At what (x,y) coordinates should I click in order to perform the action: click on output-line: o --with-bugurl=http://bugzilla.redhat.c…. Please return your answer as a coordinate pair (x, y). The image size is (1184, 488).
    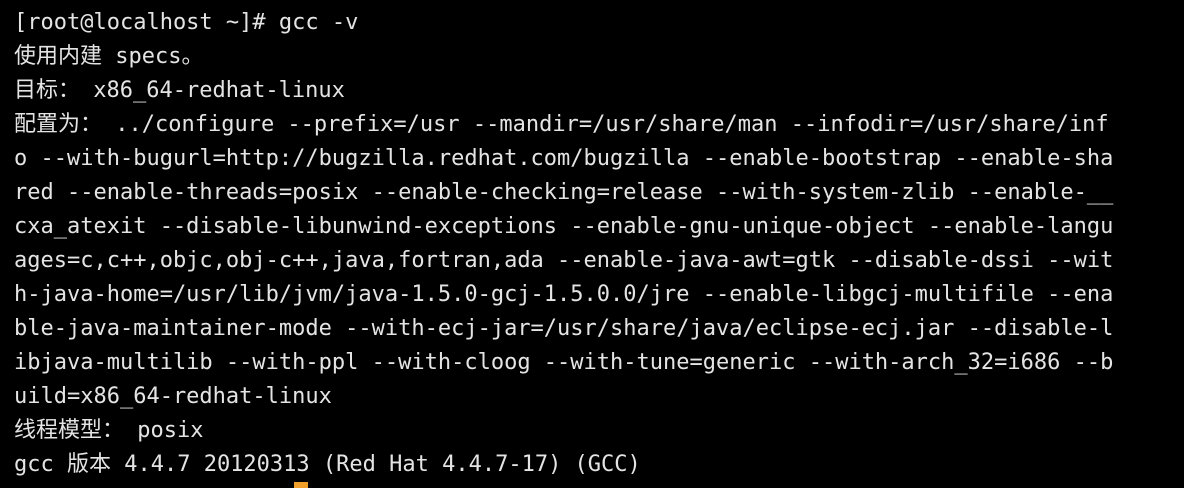
    Looking at the image, I should click on (564, 158).